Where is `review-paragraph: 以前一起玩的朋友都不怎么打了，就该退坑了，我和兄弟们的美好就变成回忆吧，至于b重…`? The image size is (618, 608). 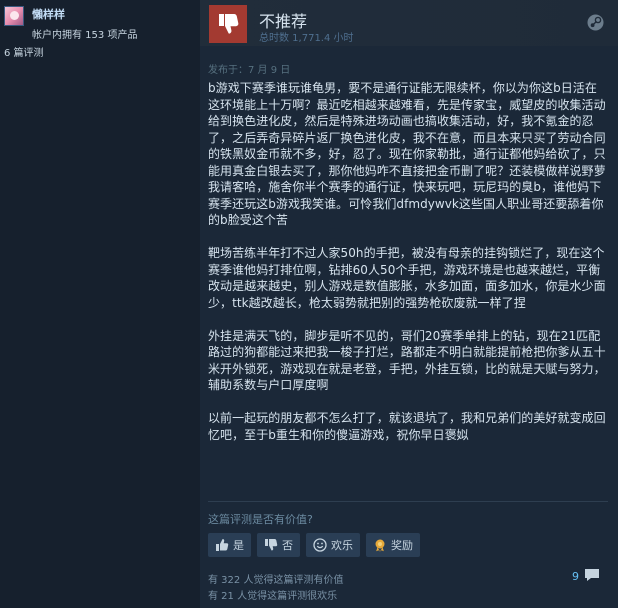
review-paragraph: 以前一起玩的朋友都不怎么打了，就该退坑了，我和兄弟们的美好就变成回忆吧，至于b重… is located at coordinates (407, 426).